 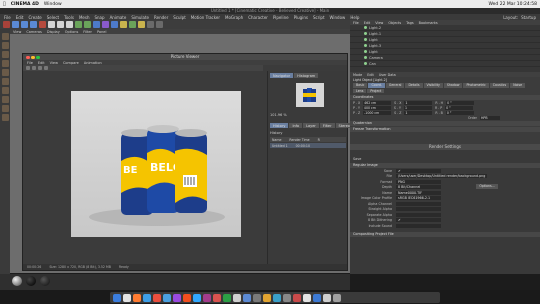 What do you see at coordinates (84, 17) in the screenshot?
I see `c4d-menu-item-mesh: Mesh` at bounding box center [84, 17].